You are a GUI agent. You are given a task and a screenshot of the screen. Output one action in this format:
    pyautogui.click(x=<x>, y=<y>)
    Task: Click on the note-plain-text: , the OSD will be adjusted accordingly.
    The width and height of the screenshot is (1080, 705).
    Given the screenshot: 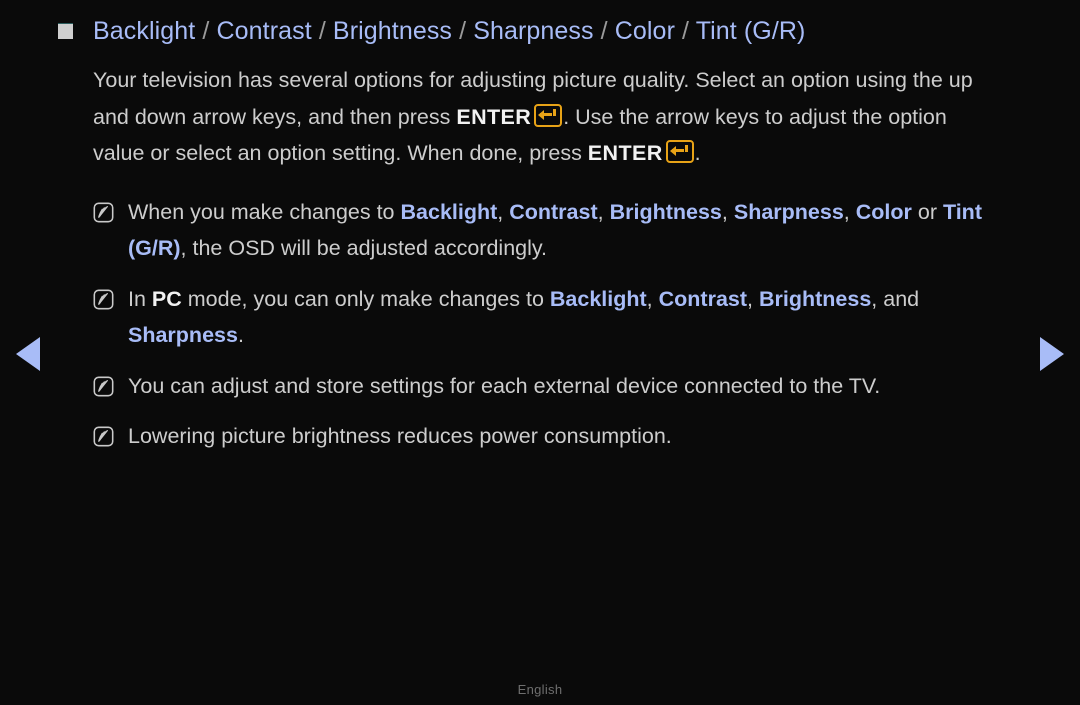 What is the action you would take?
    pyautogui.click(x=364, y=248)
    